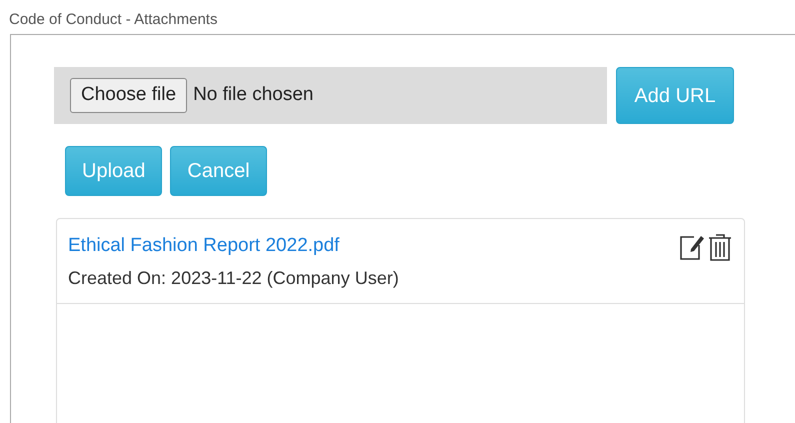 Image resolution: width=795 pixels, height=423 pixels. What do you see at coordinates (233, 278) in the screenshot?
I see `attachment-meta: Created On: 2023-11-22 (Company User)` at bounding box center [233, 278].